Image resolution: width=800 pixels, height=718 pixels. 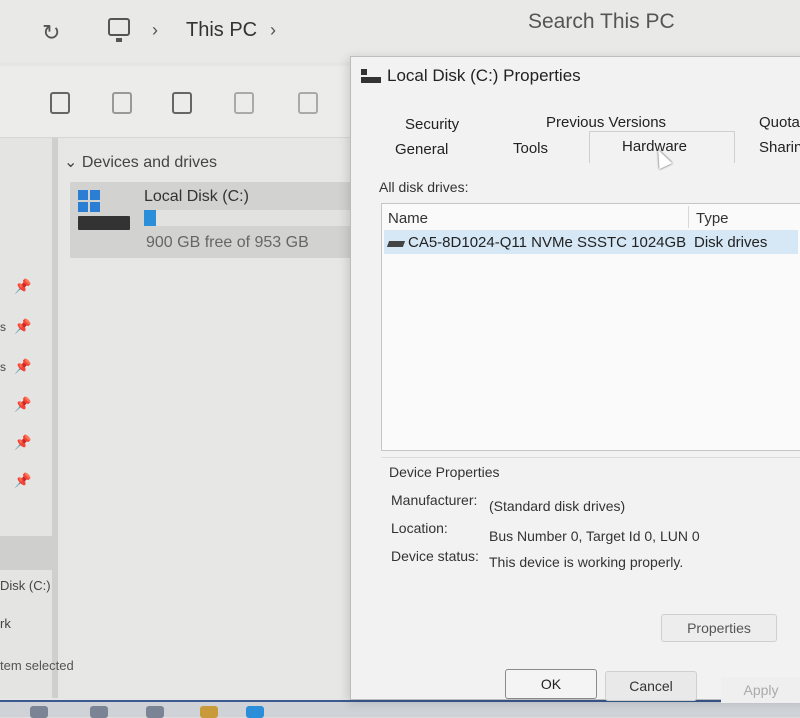 What do you see at coordinates (731, 242) in the screenshot?
I see `drive-type: Disk drives` at bounding box center [731, 242].